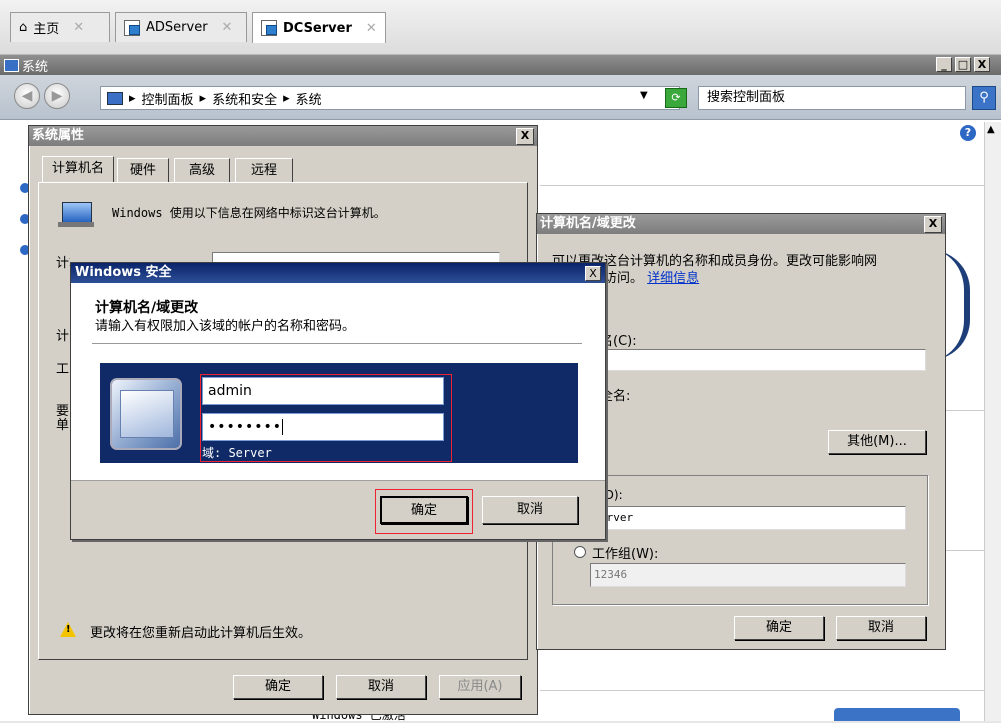 This screenshot has width=1001, height=723. Describe the element at coordinates (832, 98) in the screenshot. I see `search-input: 搜索控制面板` at that location.